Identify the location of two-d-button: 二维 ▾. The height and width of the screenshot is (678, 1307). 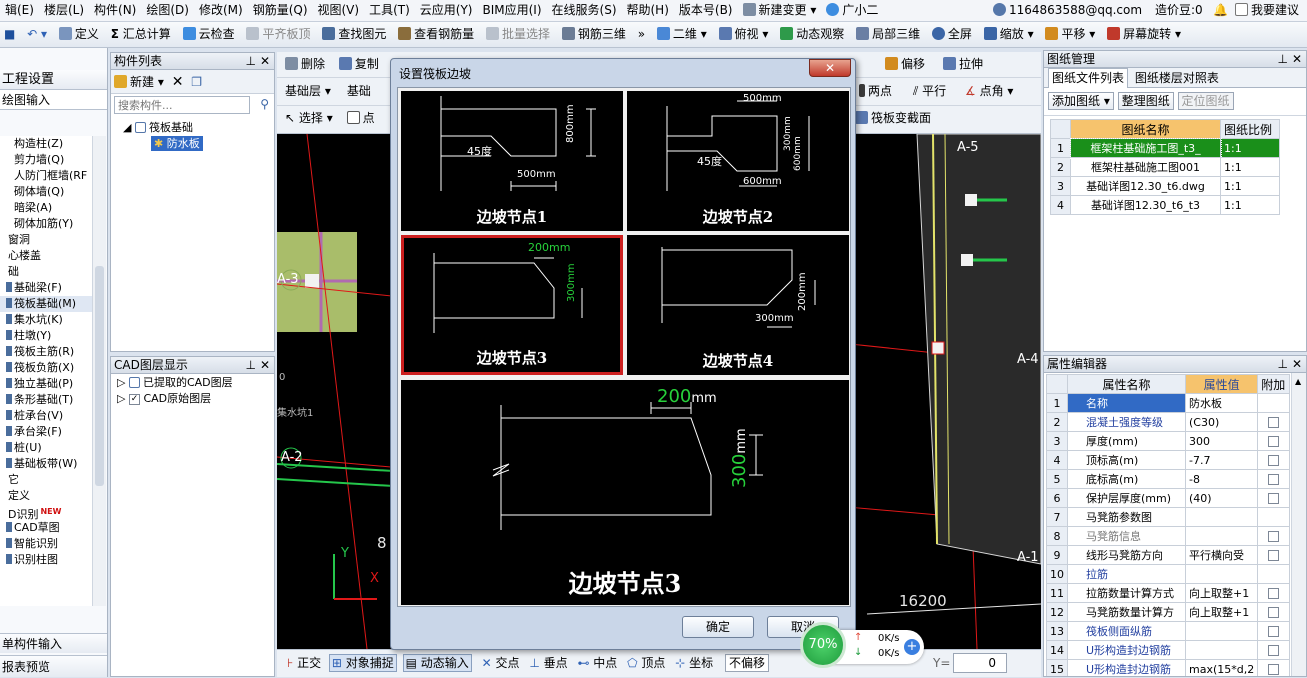
(682, 34).